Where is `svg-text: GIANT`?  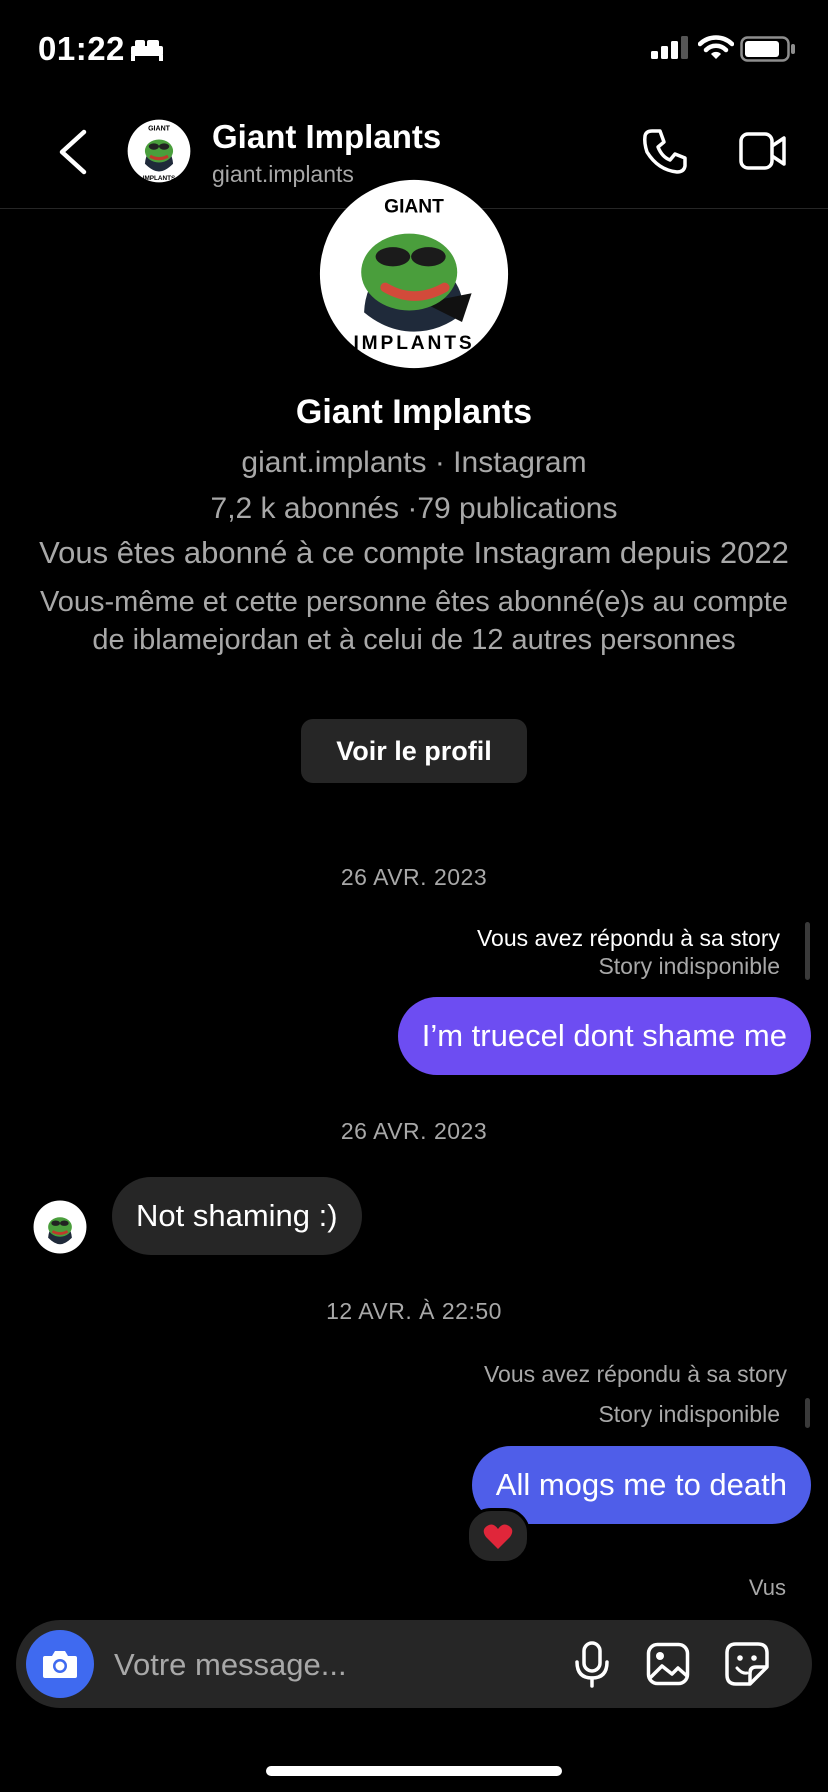
svg-text: GIANT is located at coordinates (159, 129).